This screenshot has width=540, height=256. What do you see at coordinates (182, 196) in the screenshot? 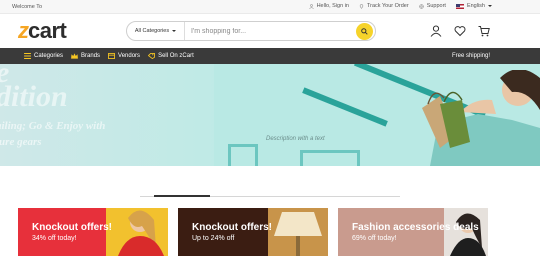
I see `carousel-indicator-active` at bounding box center [182, 196].